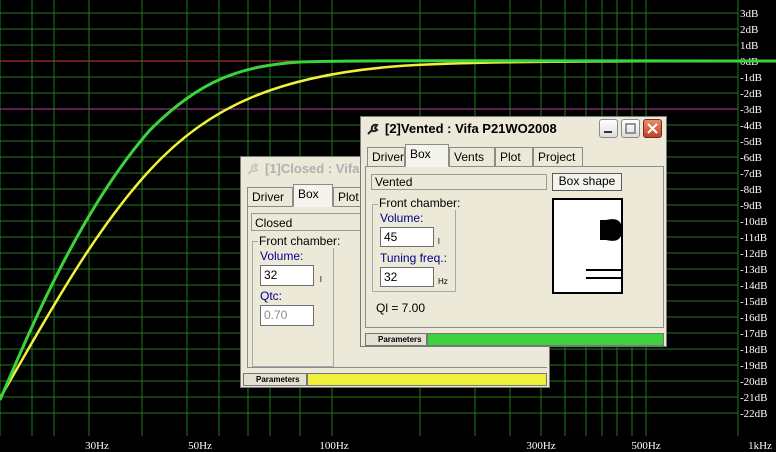 The width and height of the screenshot is (776, 452). What do you see at coordinates (754, 366) in the screenshot?
I see `y-tick-label: -19dB` at bounding box center [754, 366].